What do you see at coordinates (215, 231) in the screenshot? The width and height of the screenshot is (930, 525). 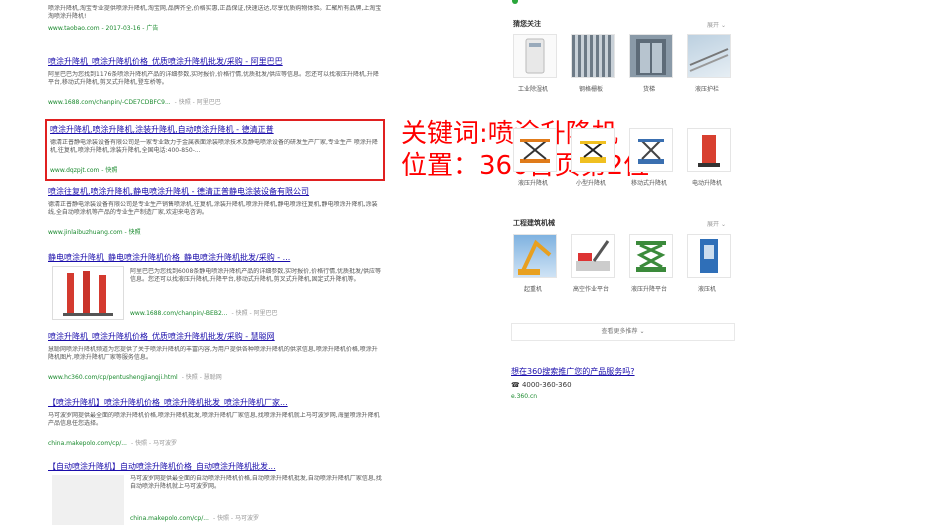 I see `result-url: www.jinlaibuzhuang.com - 快照` at bounding box center [215, 231].